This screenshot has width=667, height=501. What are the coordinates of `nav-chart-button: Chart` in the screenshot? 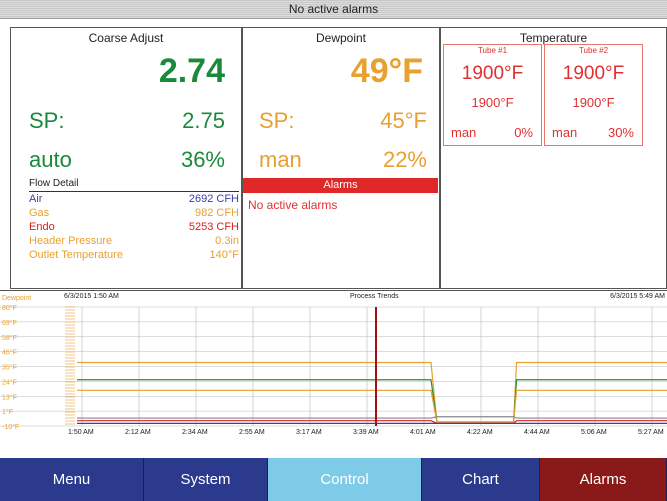 It's located at (481, 479).